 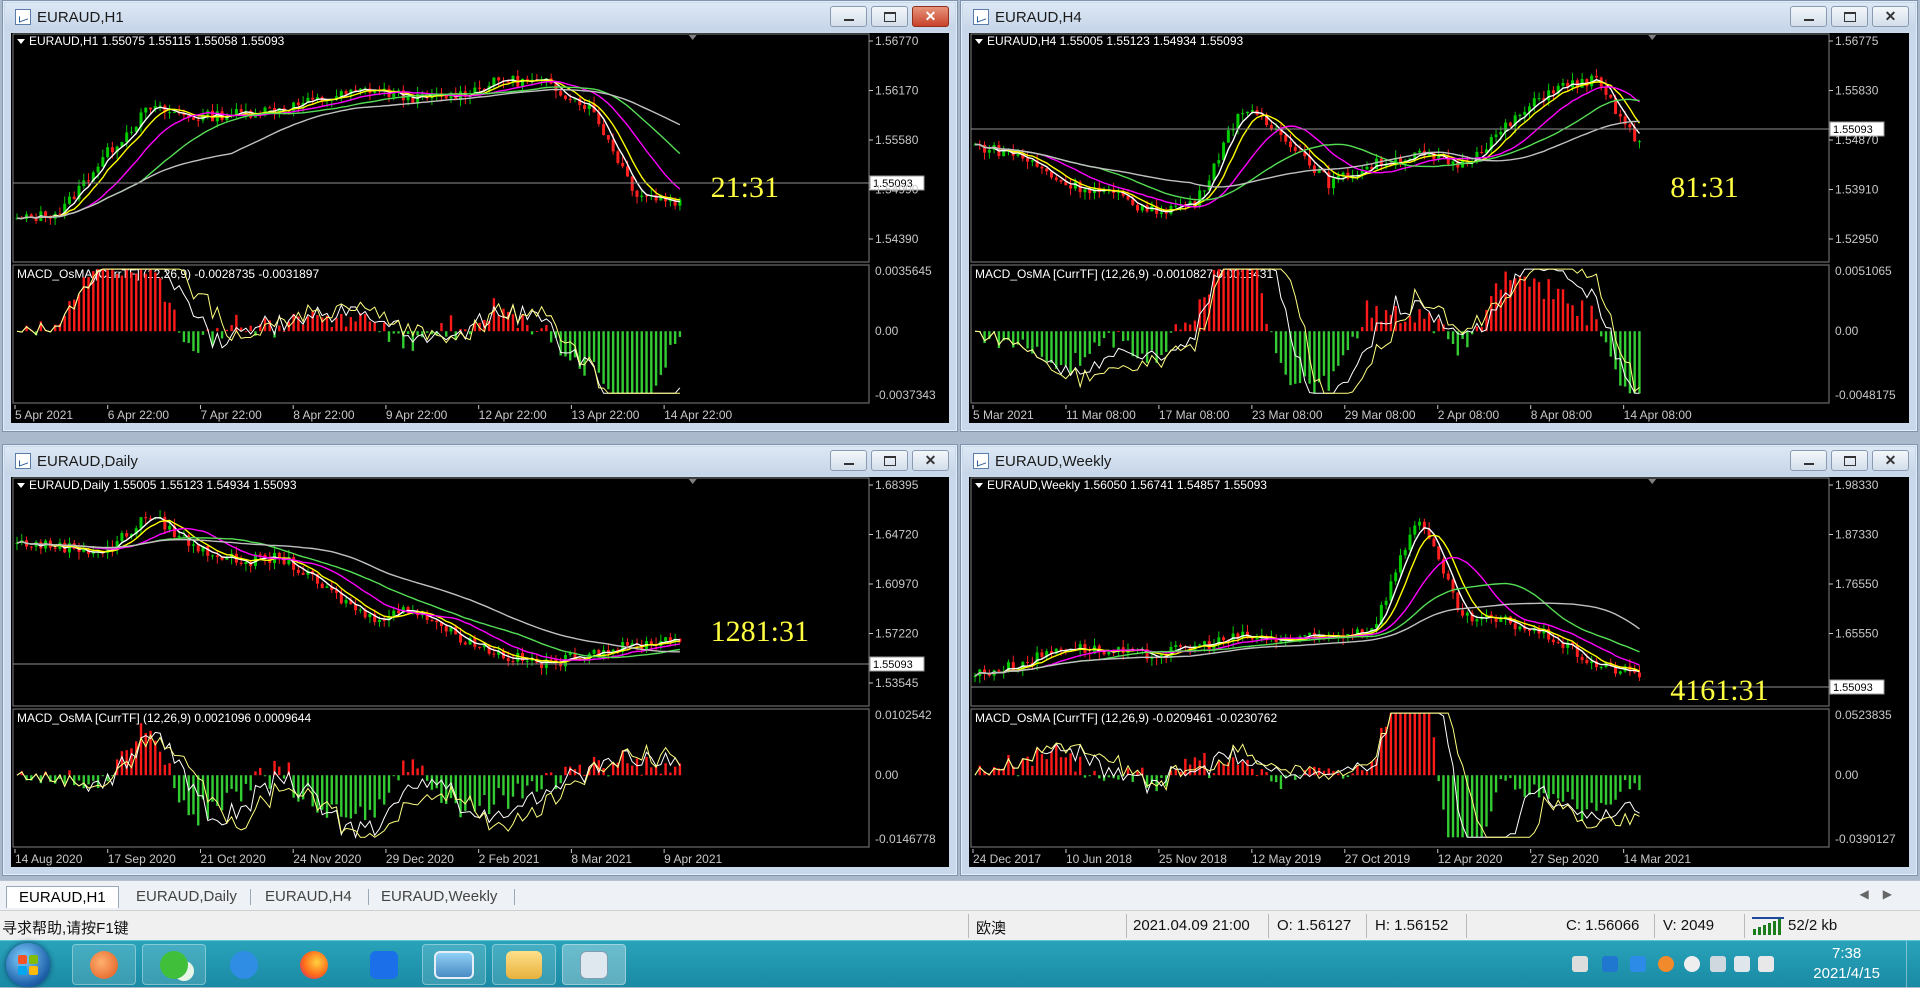 I want to click on window-titlebar: EURAUD,Weekly ✕, so click(x=1439, y=461).